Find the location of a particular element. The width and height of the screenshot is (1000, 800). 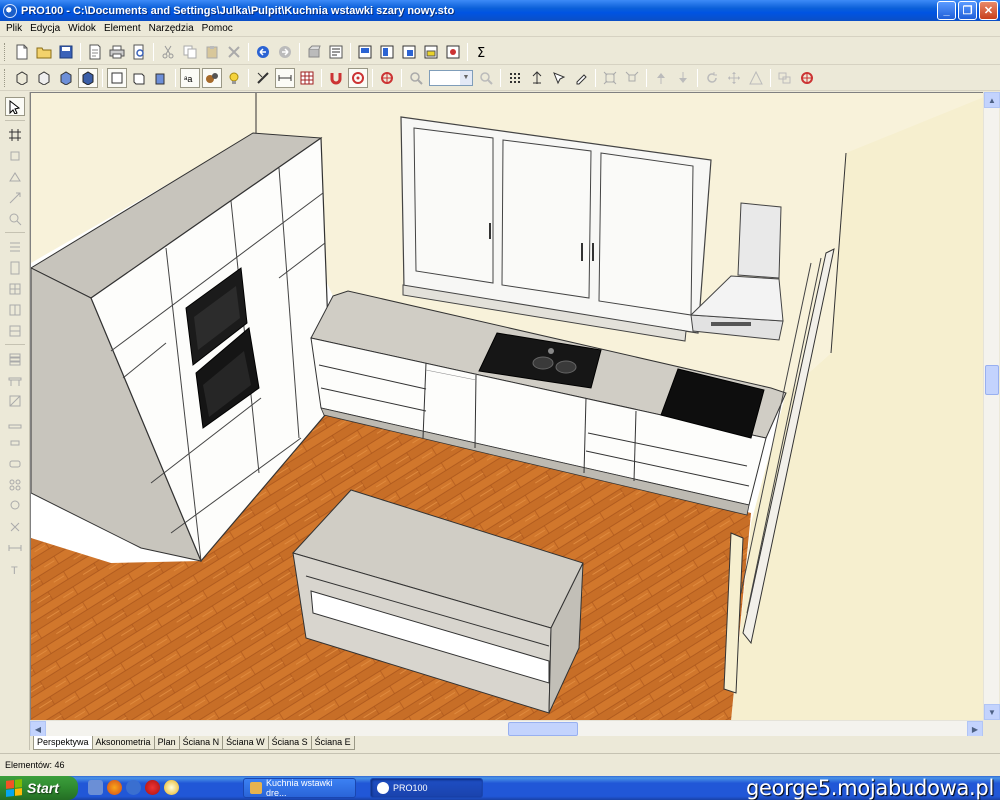

box-outline-icon is located at coordinates (117, 77).